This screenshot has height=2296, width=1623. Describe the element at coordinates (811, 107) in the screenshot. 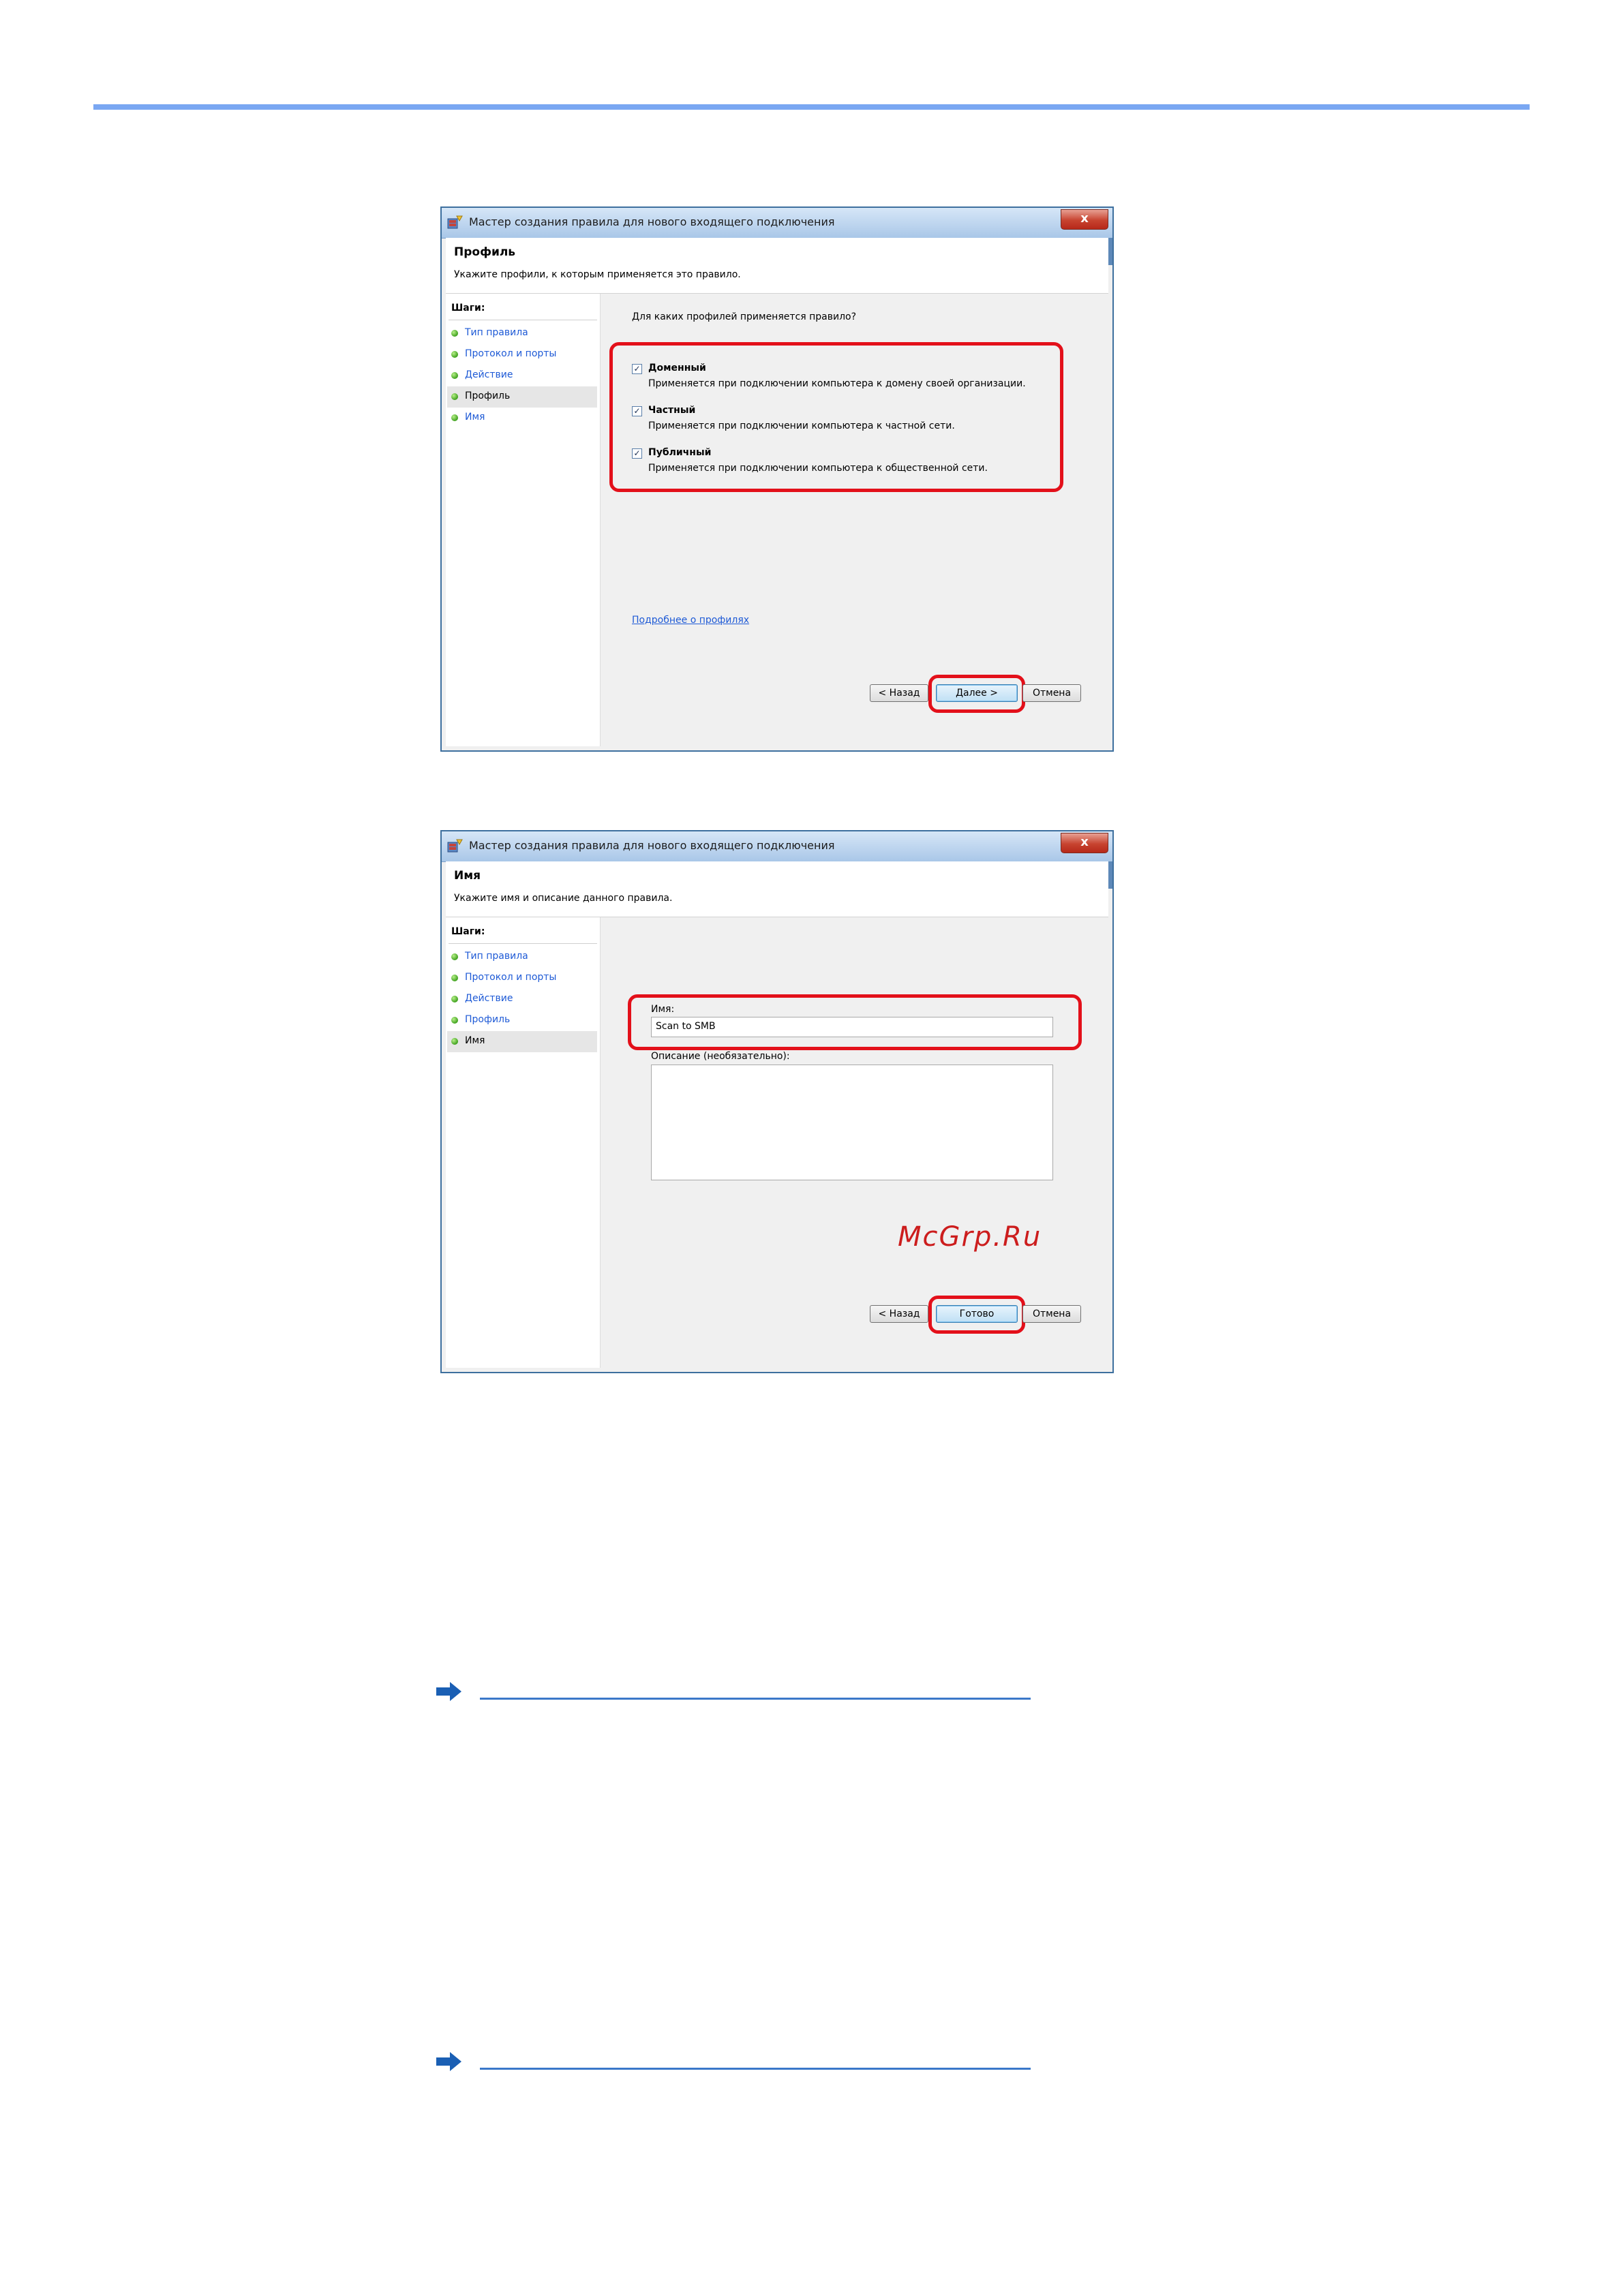

I see `top-rule` at that location.